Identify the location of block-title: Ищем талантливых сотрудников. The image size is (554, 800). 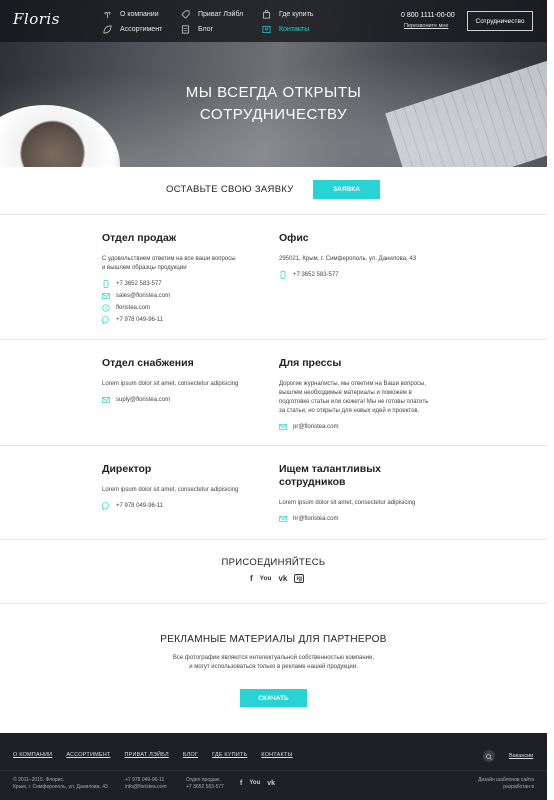
(330, 475).